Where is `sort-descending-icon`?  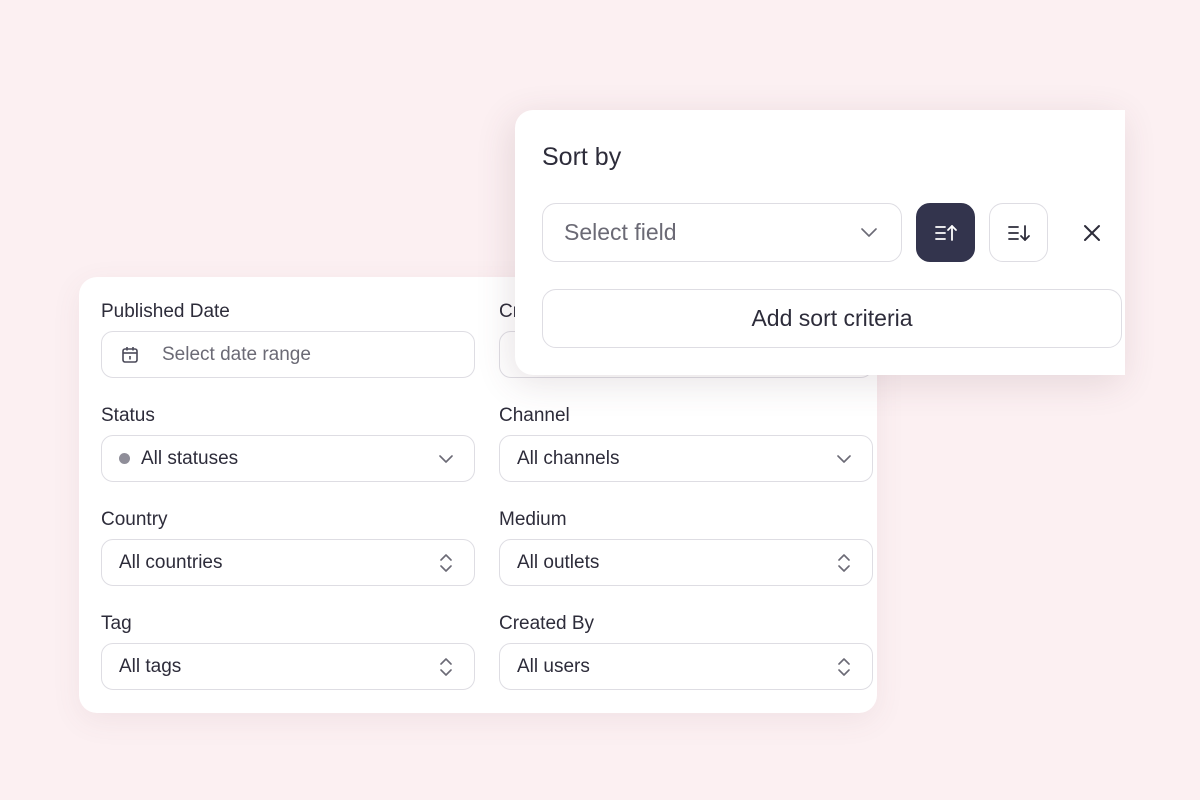
sort-descending-icon is located at coordinates (1019, 233).